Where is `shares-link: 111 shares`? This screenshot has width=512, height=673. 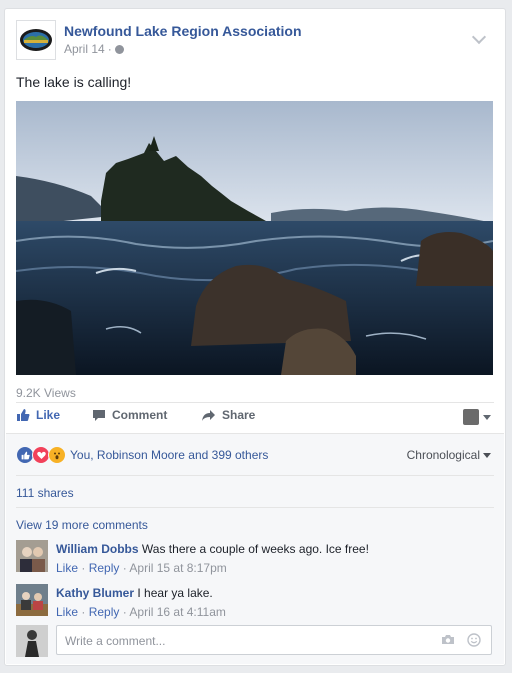
shares-link: 111 shares is located at coordinates (45, 493).